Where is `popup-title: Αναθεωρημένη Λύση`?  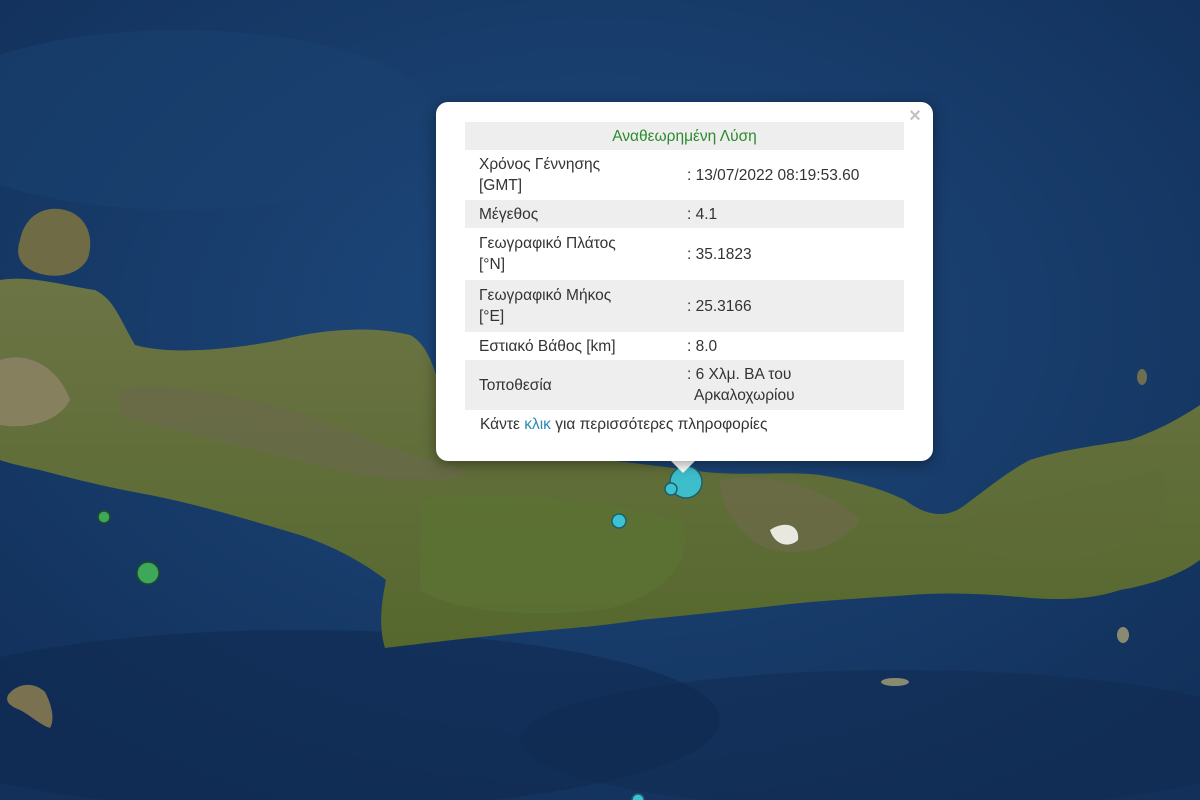 popup-title: Αναθεωρημένη Λύση is located at coordinates (684, 136).